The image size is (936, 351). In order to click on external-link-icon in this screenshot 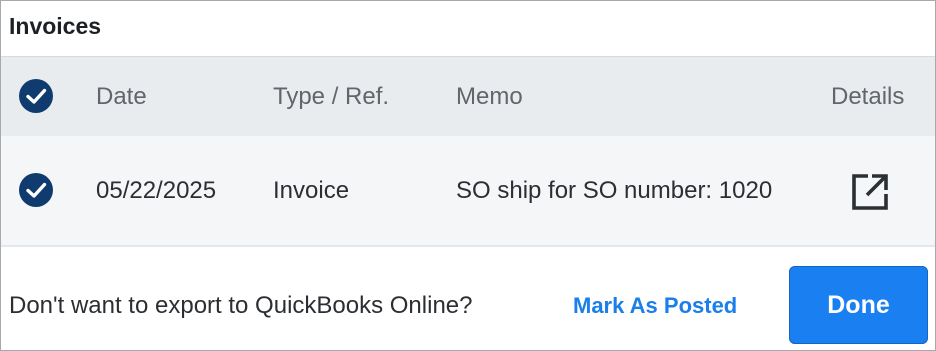, I will do `click(870, 192)`.